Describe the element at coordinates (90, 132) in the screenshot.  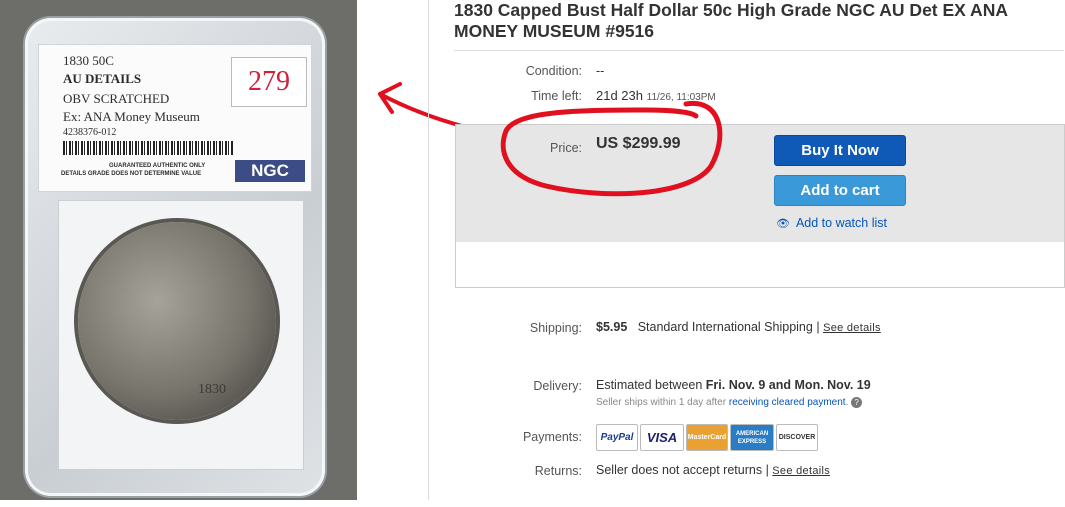
I see `label-line-5: 4238376-012` at that location.